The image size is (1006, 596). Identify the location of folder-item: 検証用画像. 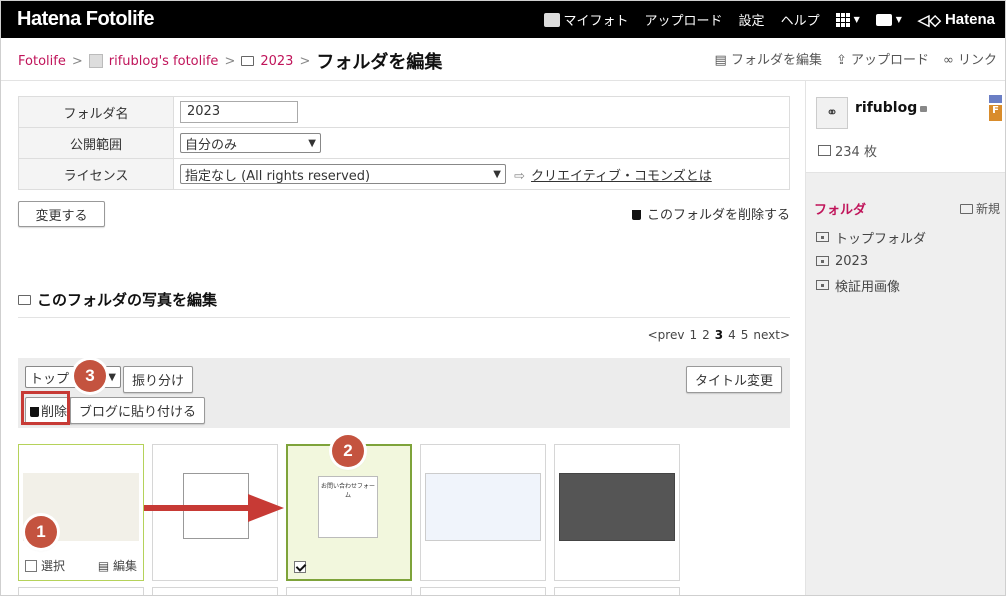
(871, 285).